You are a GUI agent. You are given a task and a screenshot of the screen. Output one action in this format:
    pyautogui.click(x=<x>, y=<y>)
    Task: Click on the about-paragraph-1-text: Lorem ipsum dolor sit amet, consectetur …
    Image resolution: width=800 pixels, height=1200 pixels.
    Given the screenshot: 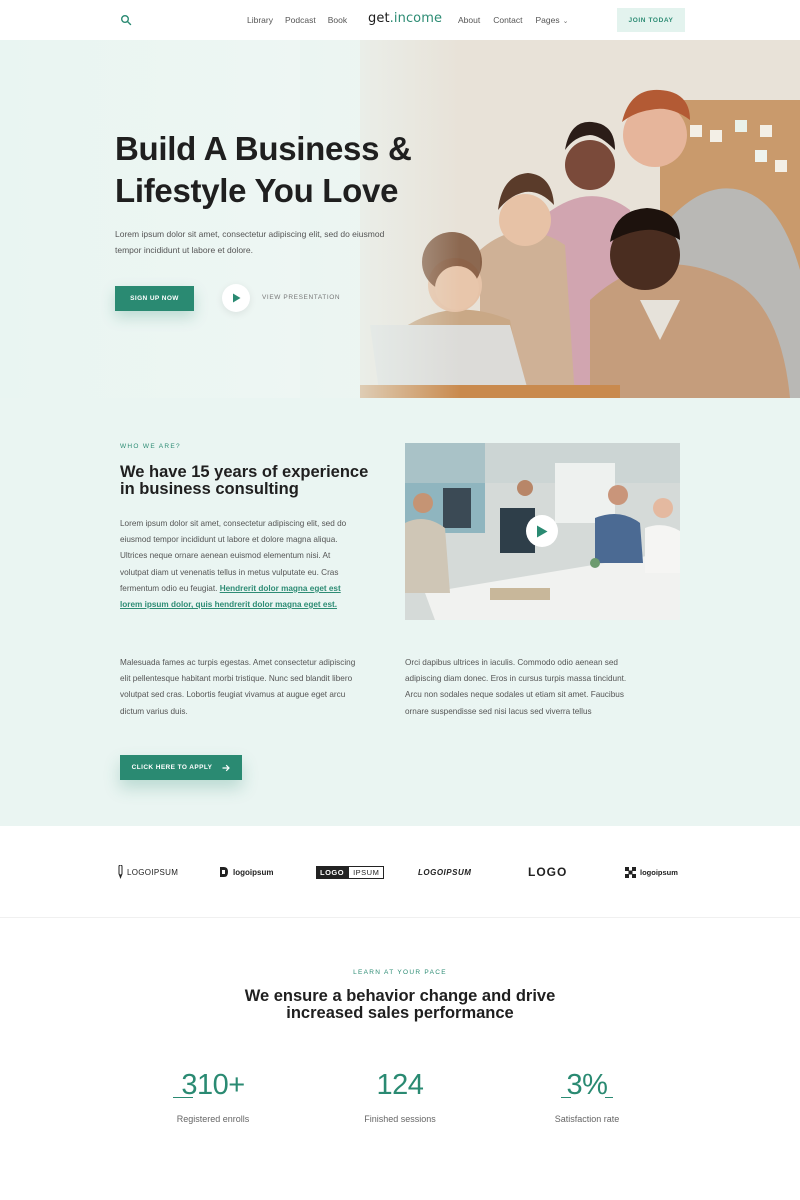 What is the action you would take?
    pyautogui.click(x=233, y=556)
    